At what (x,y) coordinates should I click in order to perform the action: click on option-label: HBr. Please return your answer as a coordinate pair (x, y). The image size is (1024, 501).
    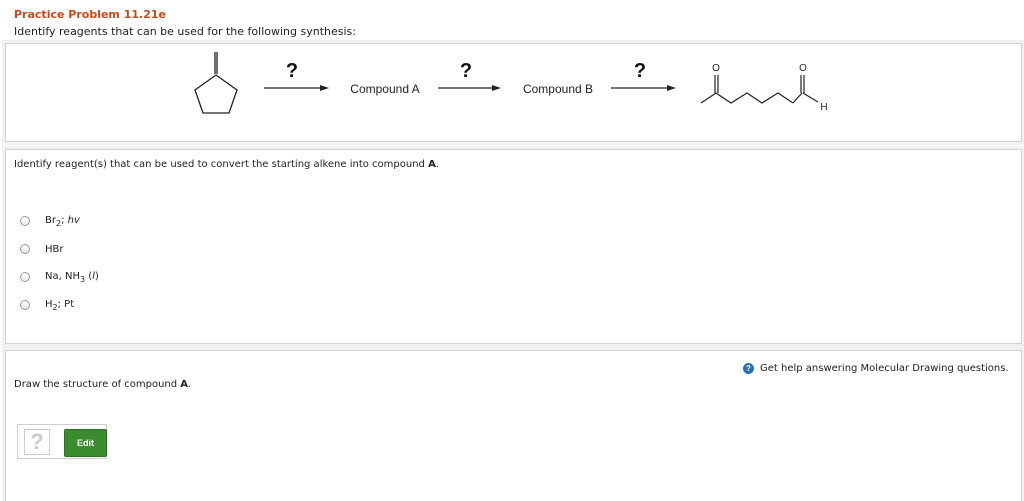
    Looking at the image, I should click on (54, 249).